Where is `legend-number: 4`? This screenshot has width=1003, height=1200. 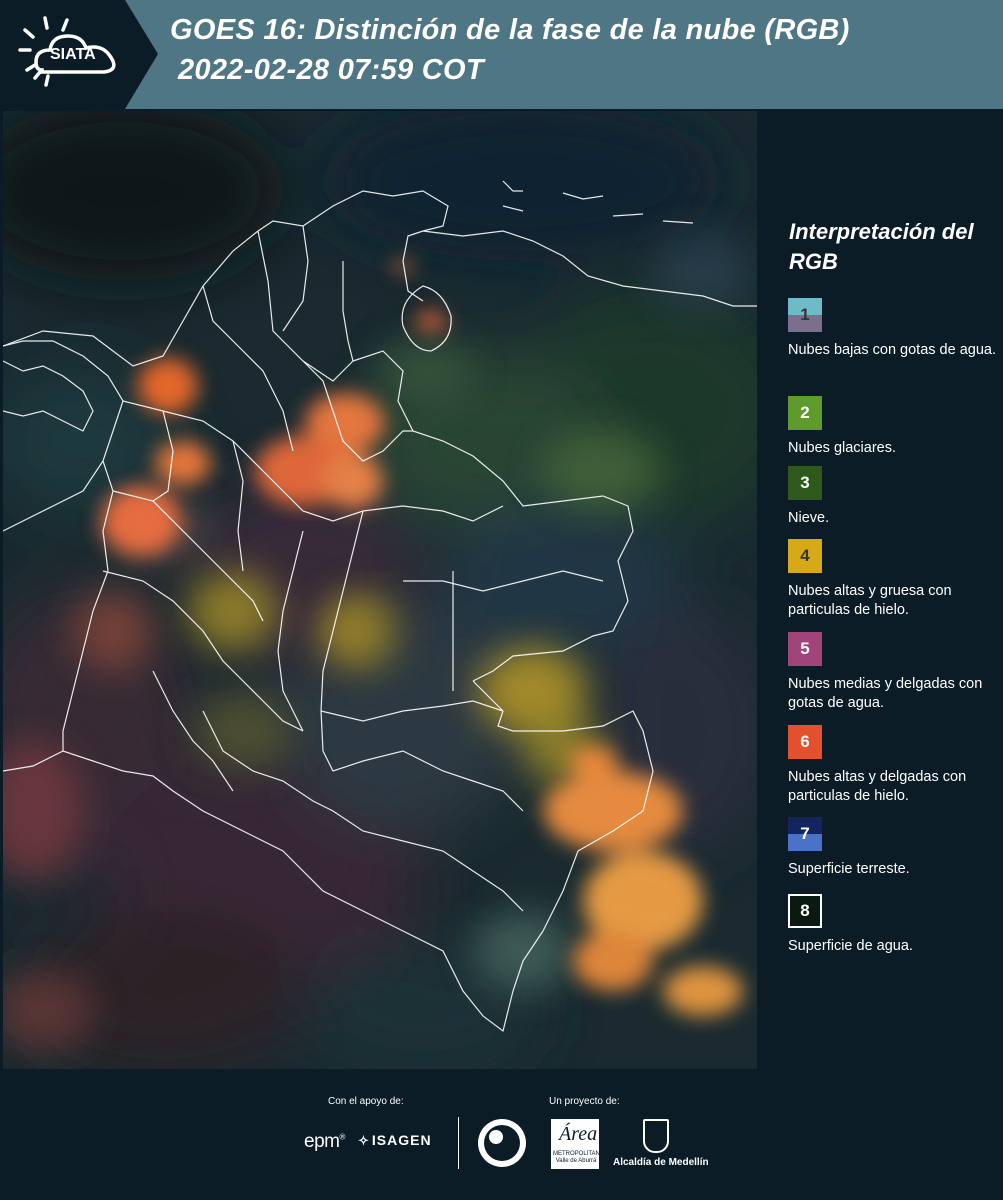 legend-number: 4 is located at coordinates (805, 555).